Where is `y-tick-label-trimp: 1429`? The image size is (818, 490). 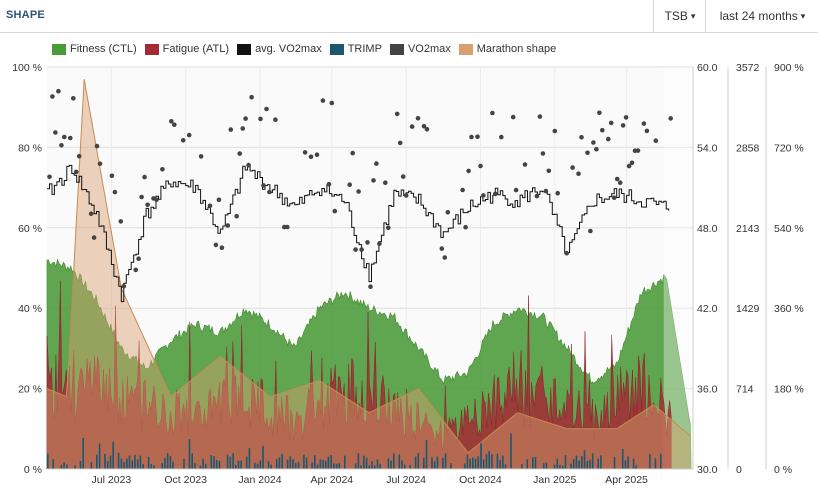
y-tick-label-trimp: 1429 is located at coordinates (748, 309).